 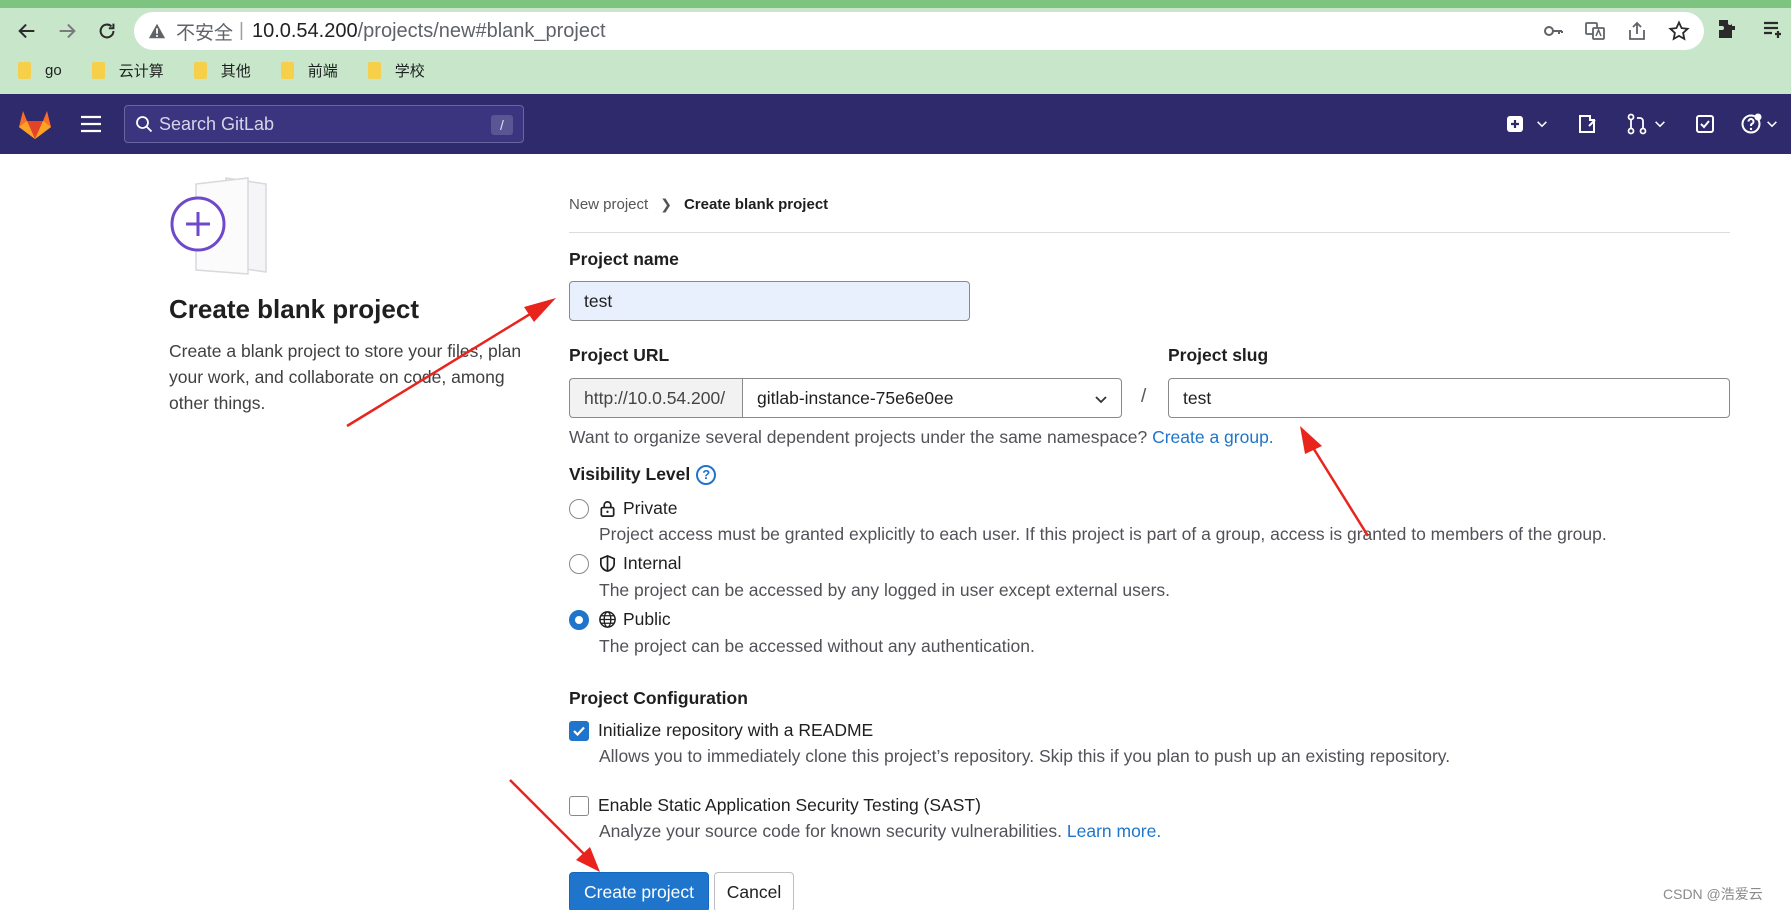 I want to click on new-dropdown, so click(x=1527, y=124).